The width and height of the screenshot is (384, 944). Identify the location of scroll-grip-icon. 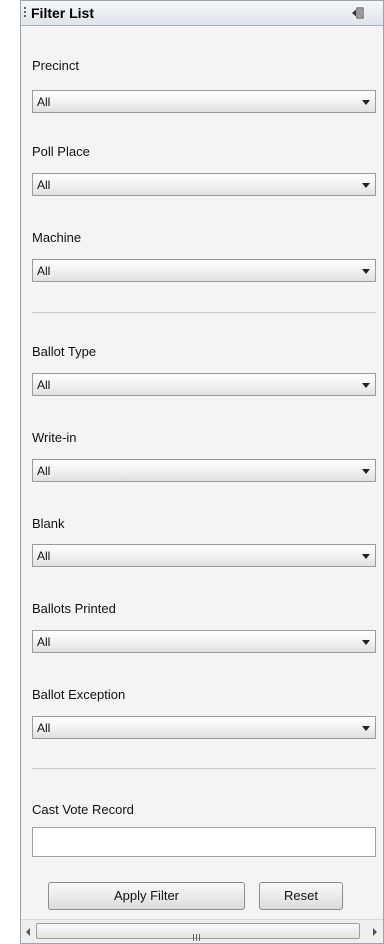
(197, 934).